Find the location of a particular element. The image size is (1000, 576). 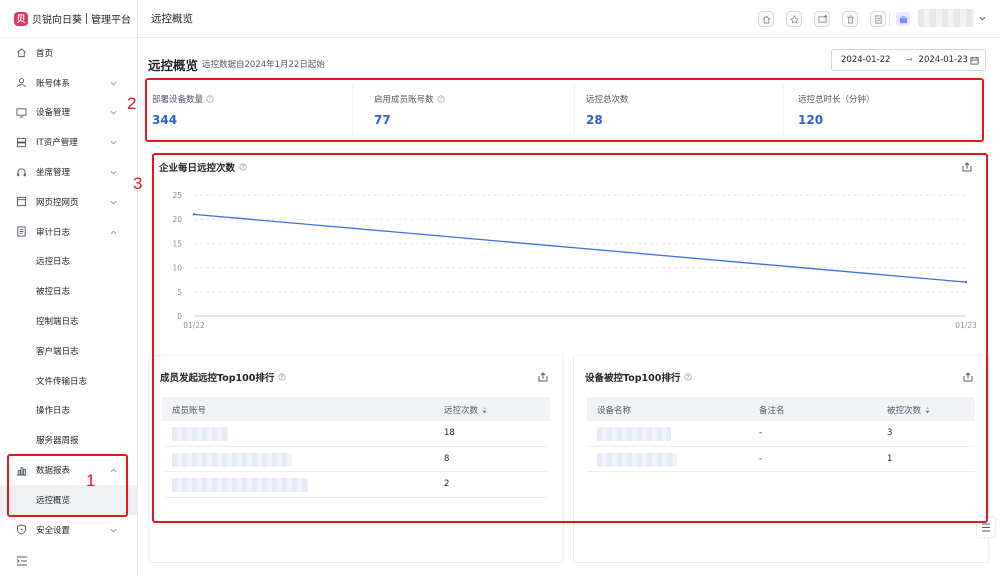

header-divider is located at coordinates (889, 19).